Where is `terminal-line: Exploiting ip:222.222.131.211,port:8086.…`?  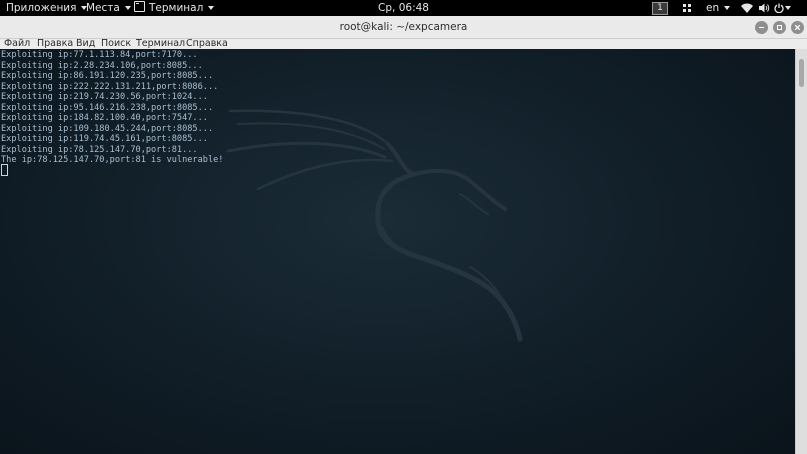 terminal-line: Exploiting ip:222.222.131.211,port:8086.… is located at coordinates (110, 86).